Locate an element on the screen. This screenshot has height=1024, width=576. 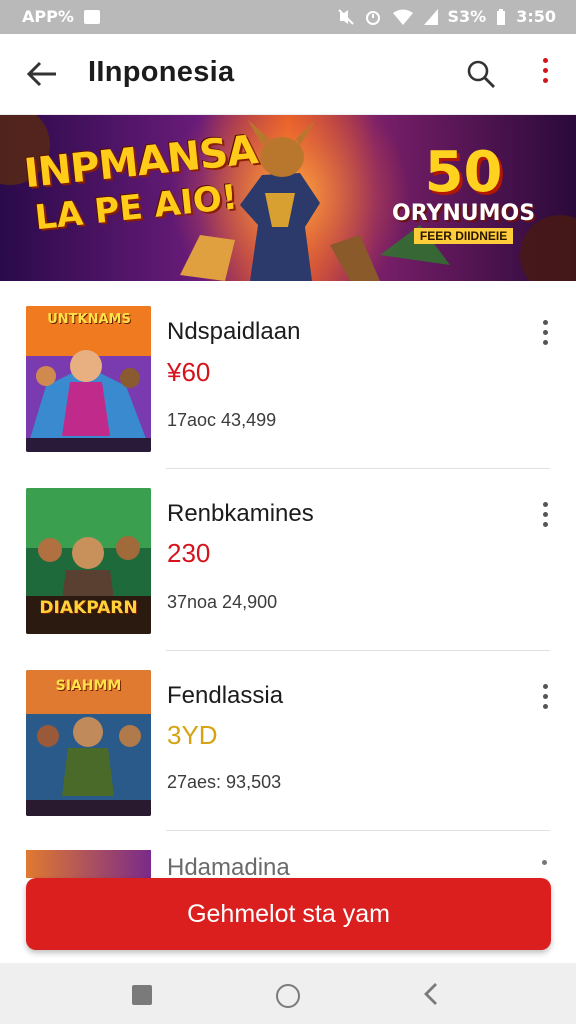
product-thumbnail: SIAHMM is located at coordinates (88, 743).